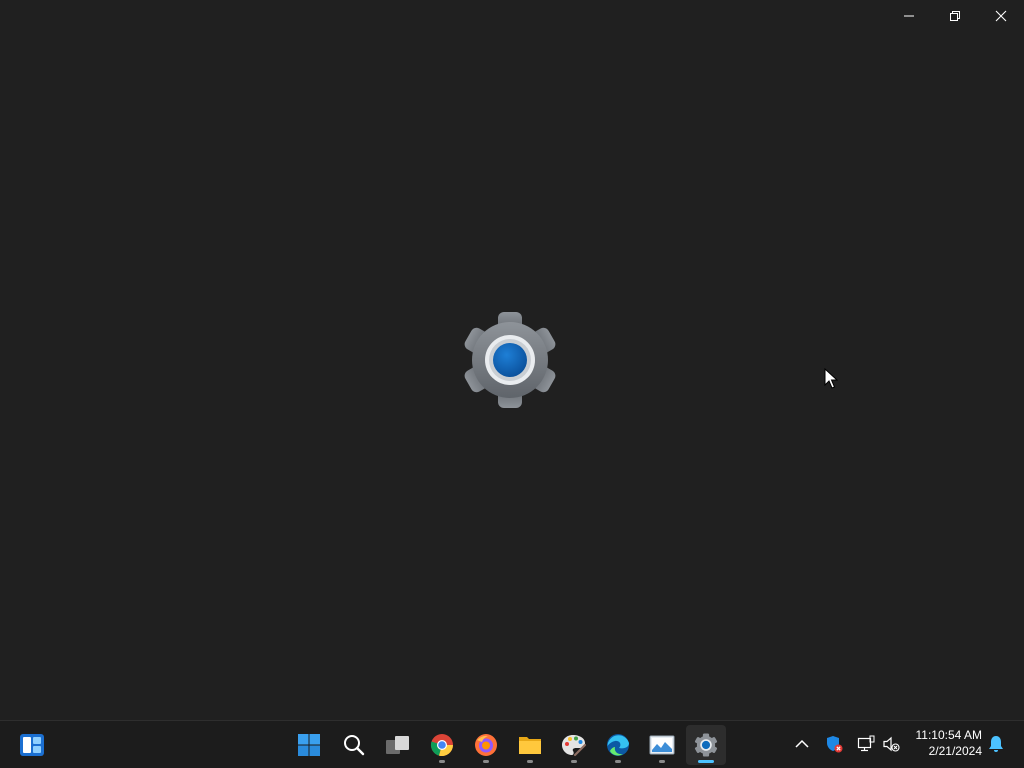 The height and width of the screenshot is (768, 1024). I want to click on chrome-icon, so click(441, 745).